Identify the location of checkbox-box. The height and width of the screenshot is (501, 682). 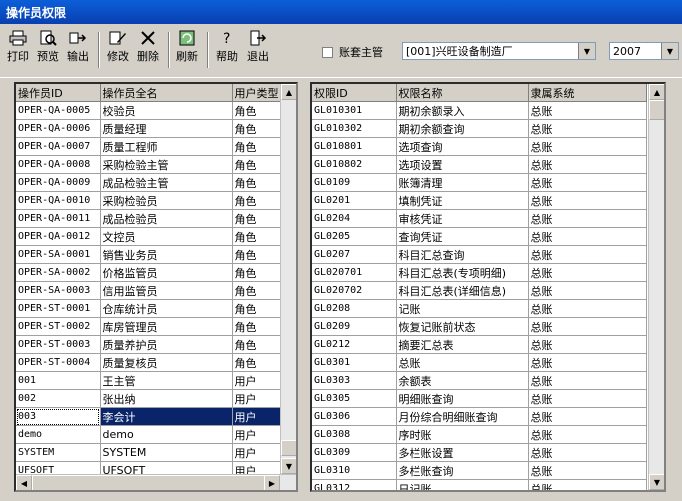
(327, 52).